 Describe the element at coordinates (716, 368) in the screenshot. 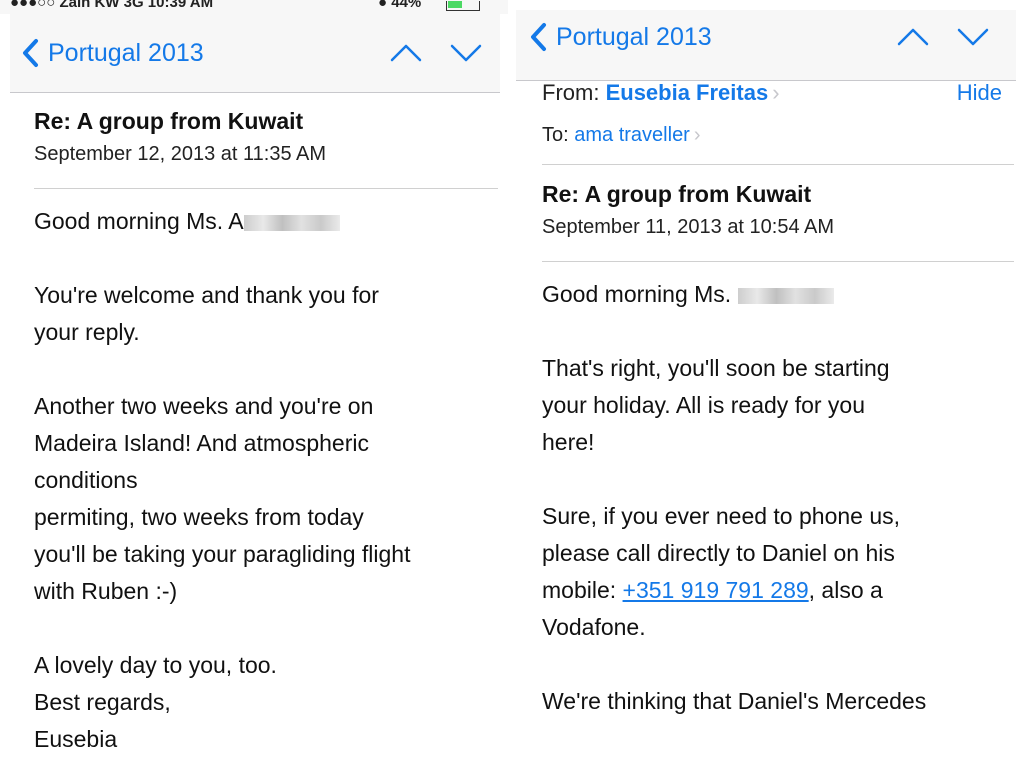

I see `body-line: That's right, you'll soon be starting` at that location.